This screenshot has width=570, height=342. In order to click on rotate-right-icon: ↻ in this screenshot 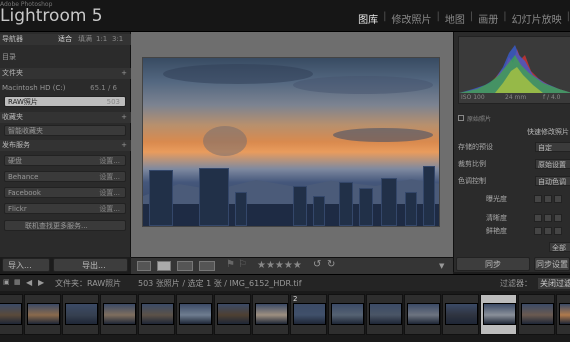, I will do `click(331, 264)`.